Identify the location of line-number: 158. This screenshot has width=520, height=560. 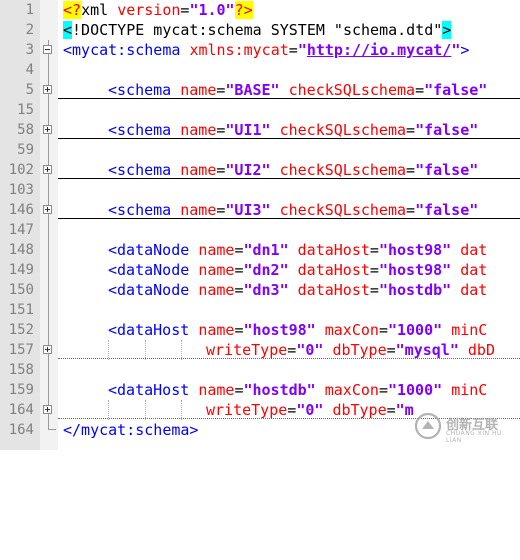
(21, 370).